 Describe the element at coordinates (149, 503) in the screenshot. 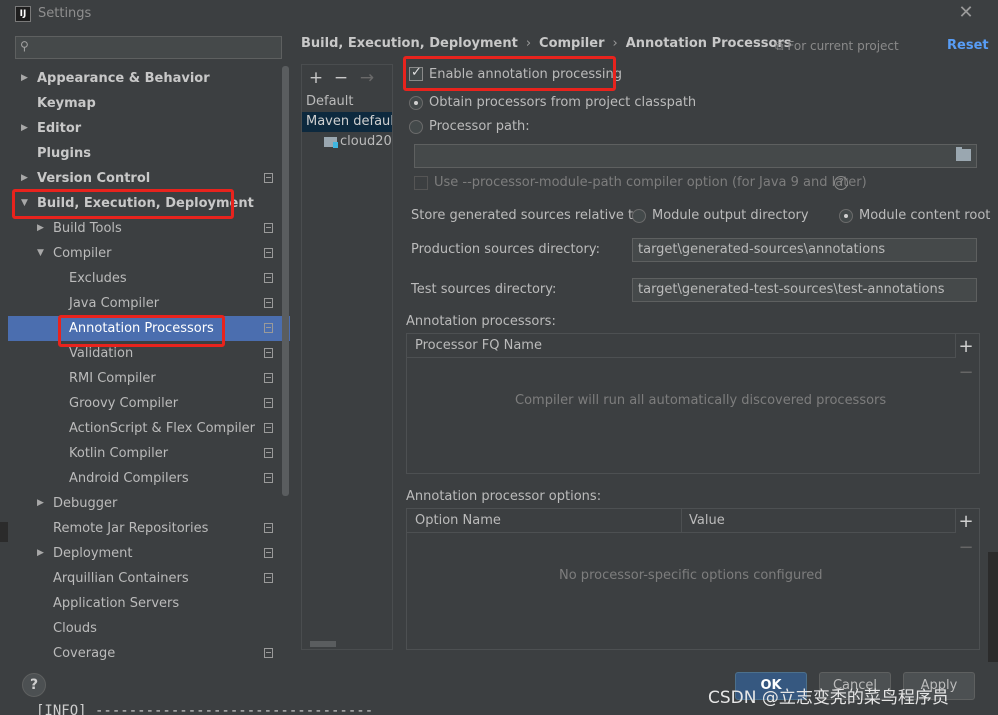

I see `tree-item: ▶ Debugger` at that location.